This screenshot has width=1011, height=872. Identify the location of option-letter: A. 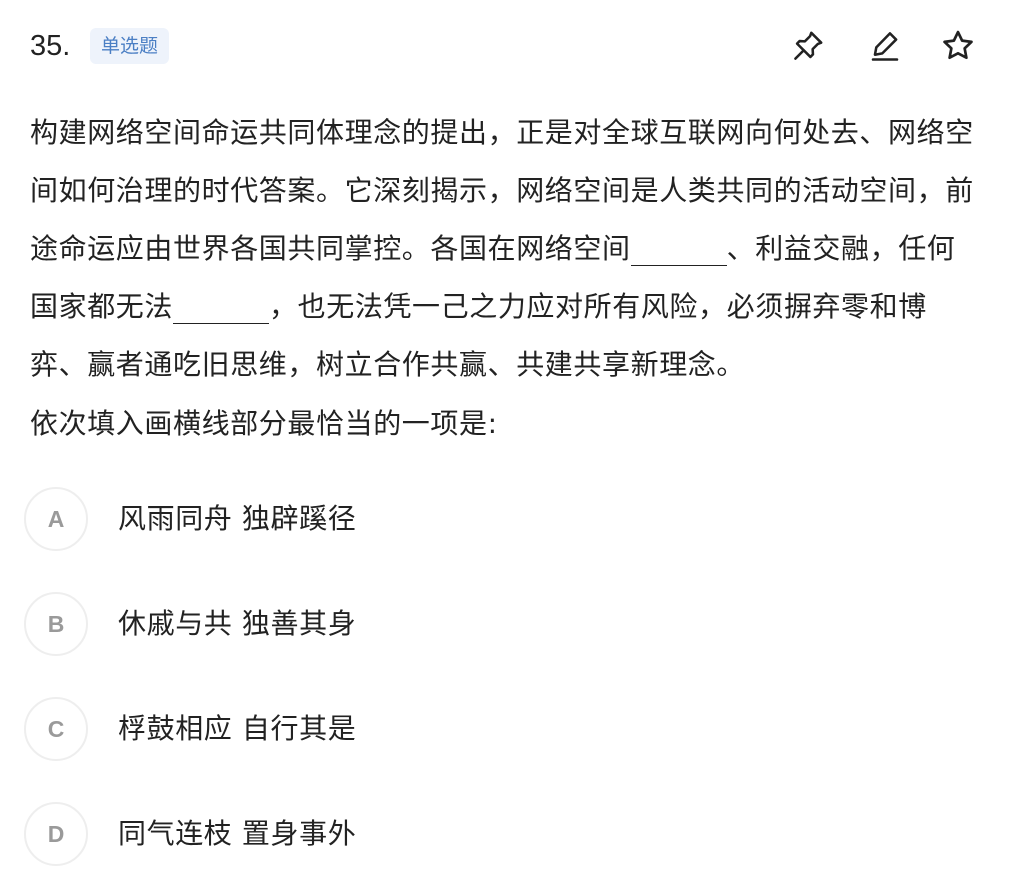
(56, 519).